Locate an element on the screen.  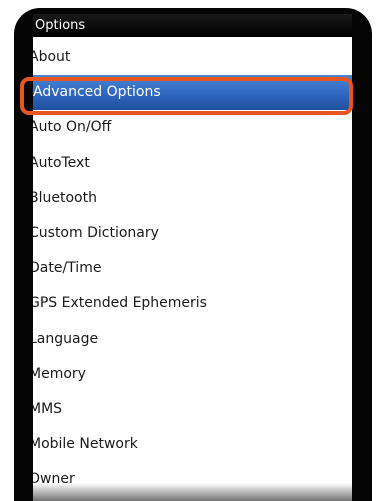
list-item-about: About is located at coordinates (192, 57).